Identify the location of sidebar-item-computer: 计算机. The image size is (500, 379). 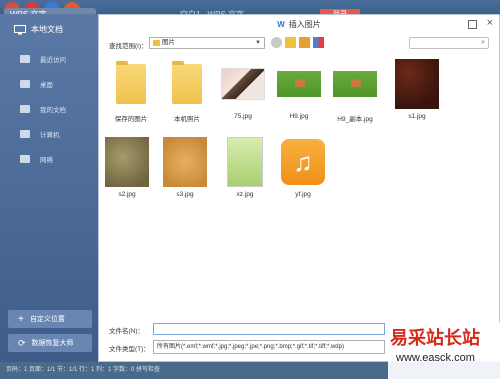
(40, 134).